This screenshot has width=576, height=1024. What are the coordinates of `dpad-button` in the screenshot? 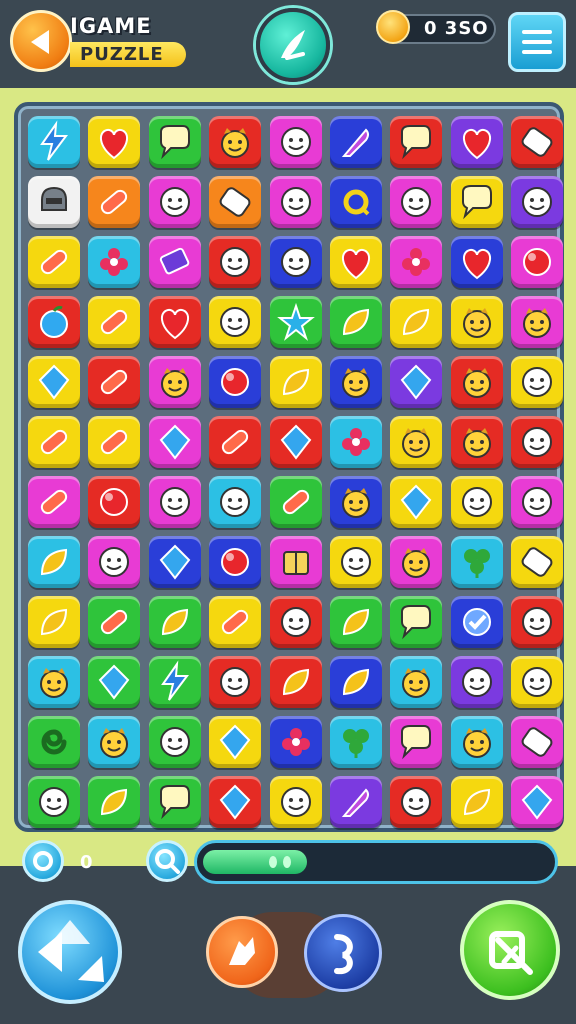 It's located at (70, 952).